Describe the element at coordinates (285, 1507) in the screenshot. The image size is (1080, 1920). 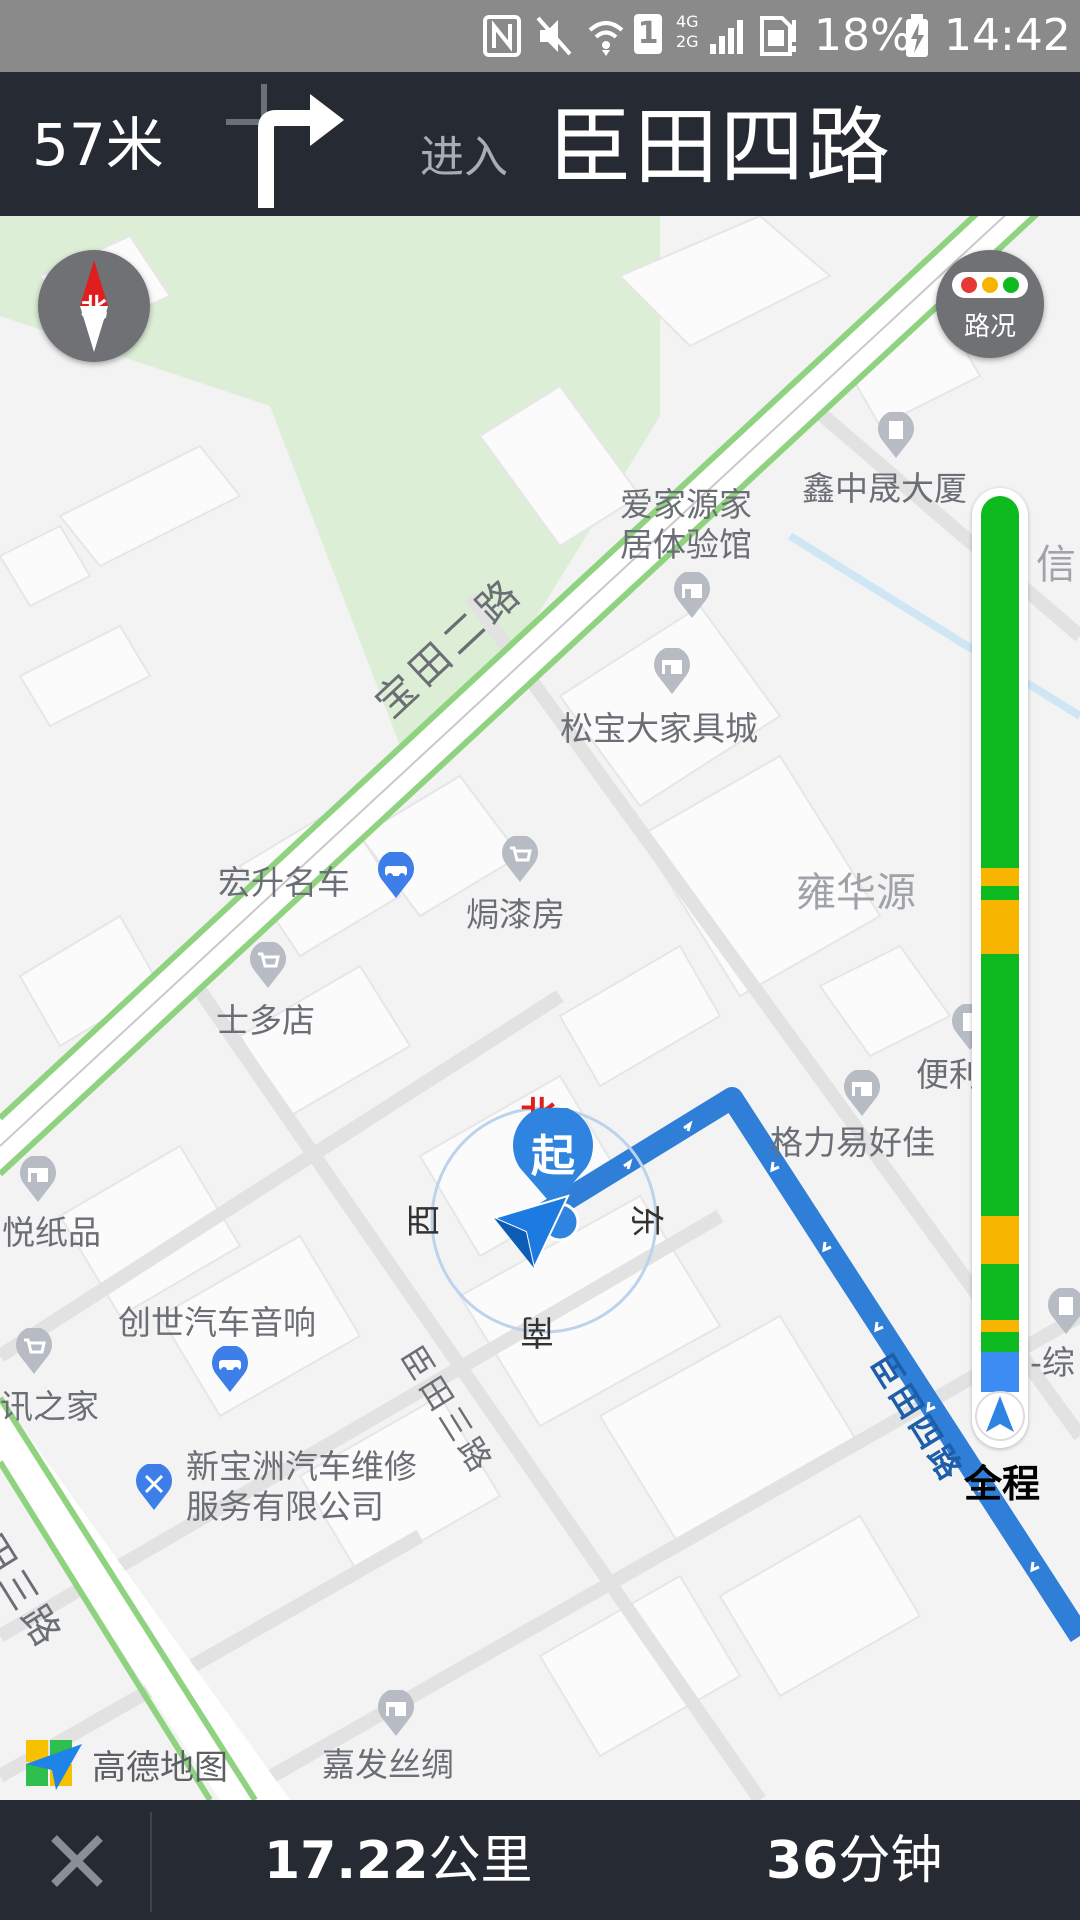
I see `poi-label: 服务有限公司` at that location.